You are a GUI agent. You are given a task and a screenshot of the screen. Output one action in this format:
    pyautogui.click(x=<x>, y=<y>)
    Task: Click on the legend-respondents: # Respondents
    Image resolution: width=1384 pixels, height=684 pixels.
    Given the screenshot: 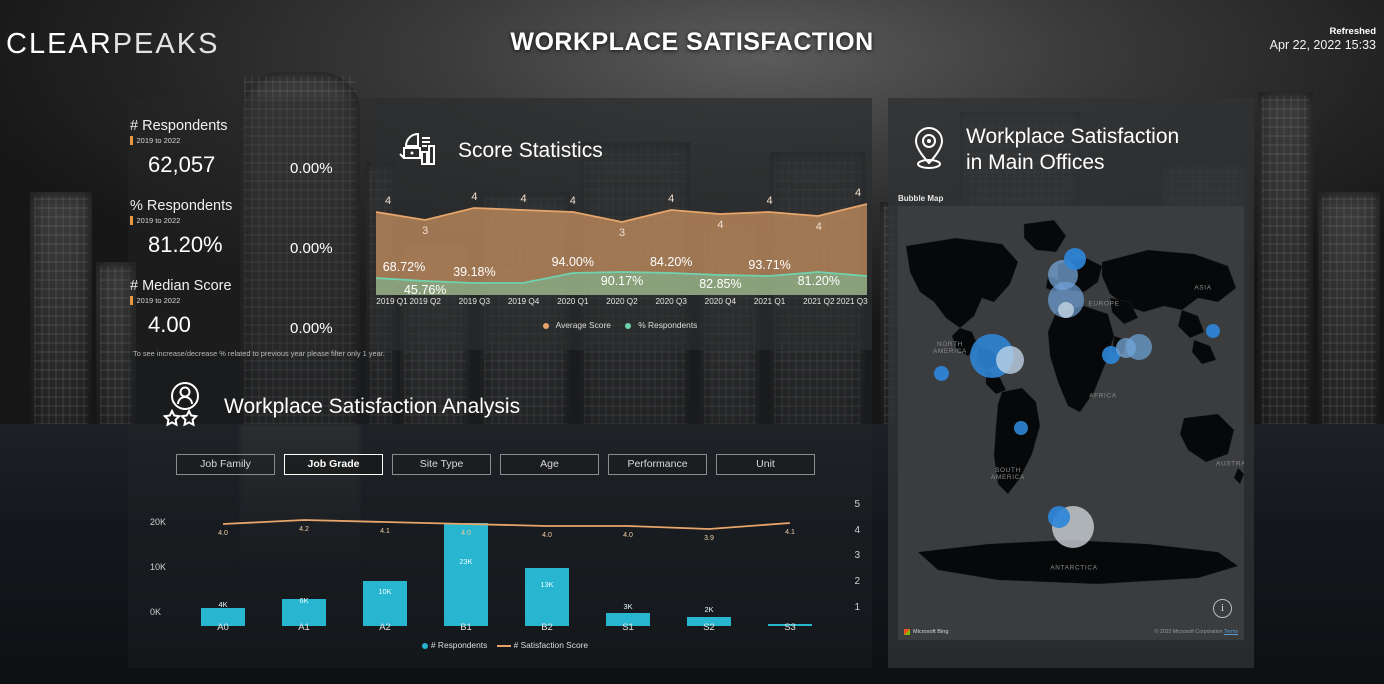 What is the action you would take?
    pyautogui.click(x=454, y=645)
    